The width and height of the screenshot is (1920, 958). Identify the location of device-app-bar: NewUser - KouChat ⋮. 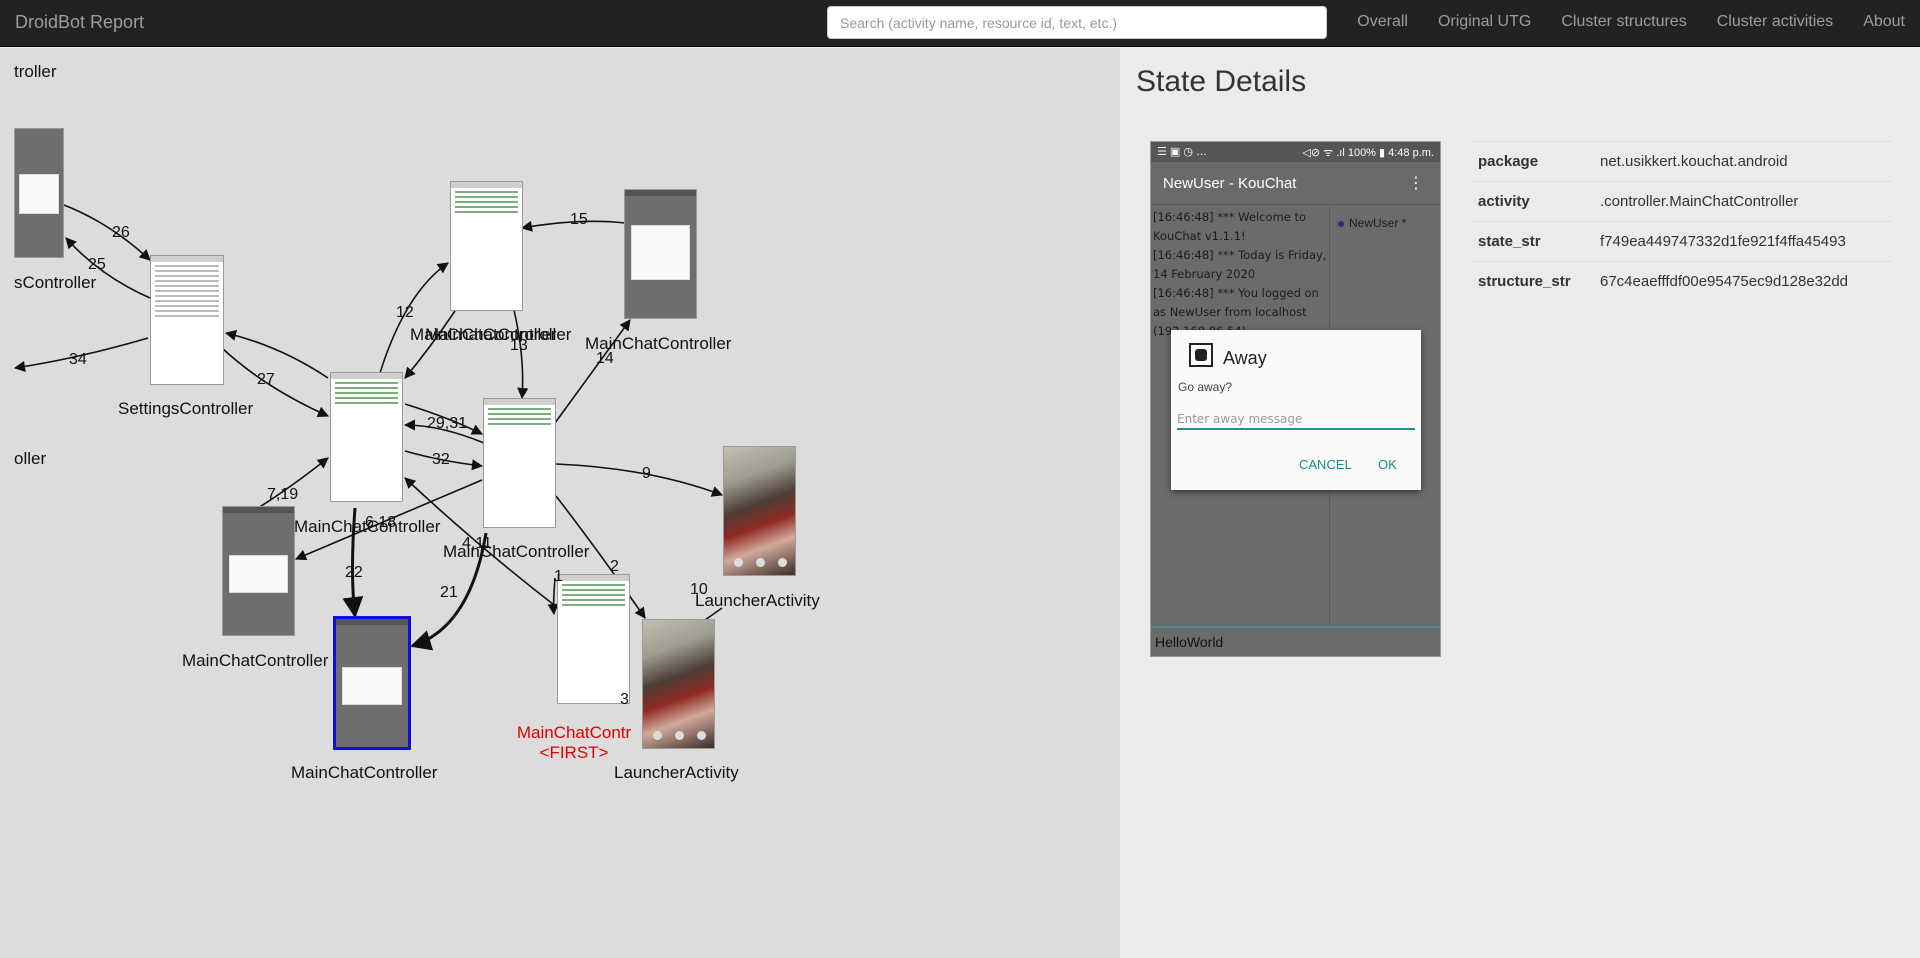
(1295, 183).